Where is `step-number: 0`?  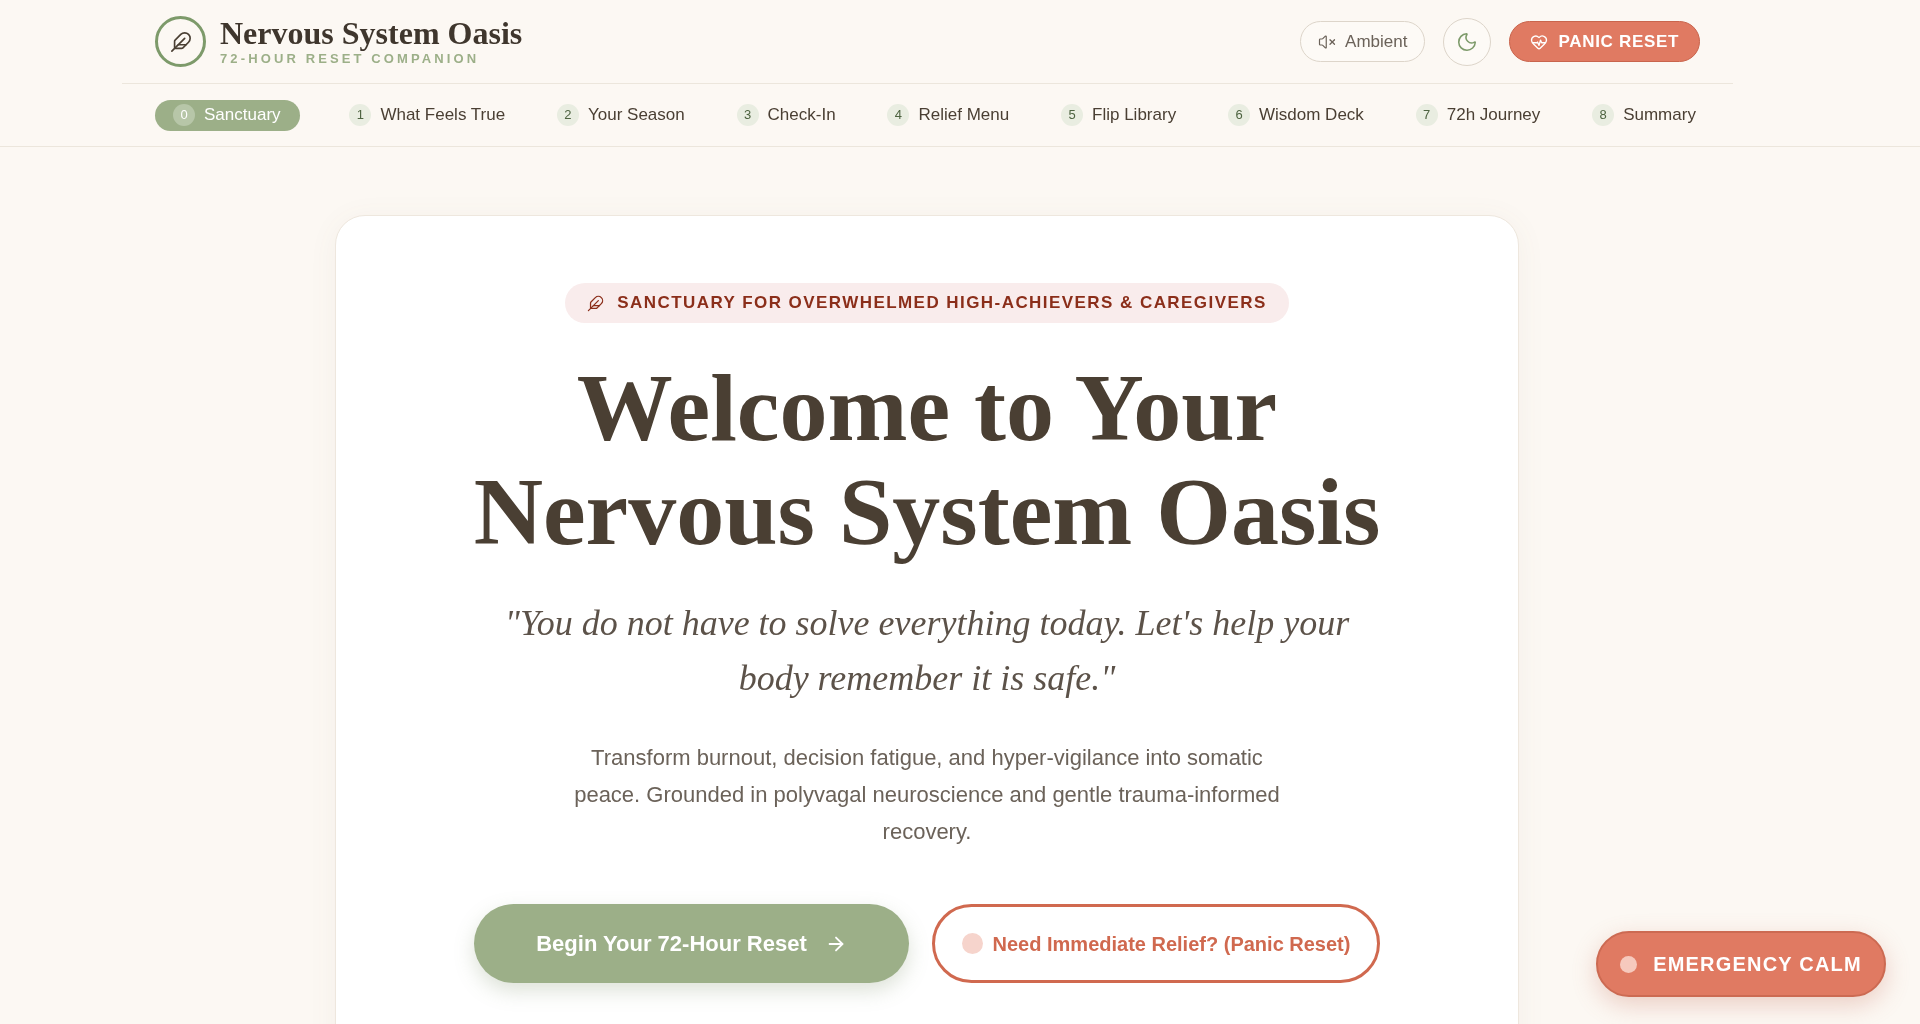
step-number: 0 is located at coordinates (184, 115).